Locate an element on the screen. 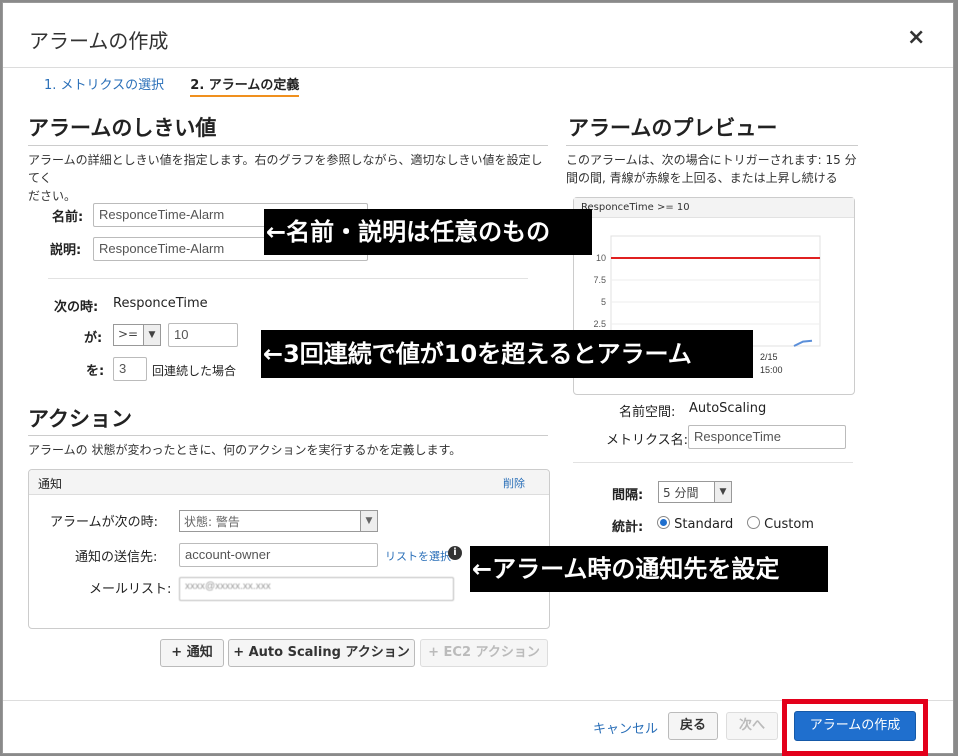 Image resolution: width=958 pixels, height=756 pixels. is-label: が: is located at coordinates (93, 338).